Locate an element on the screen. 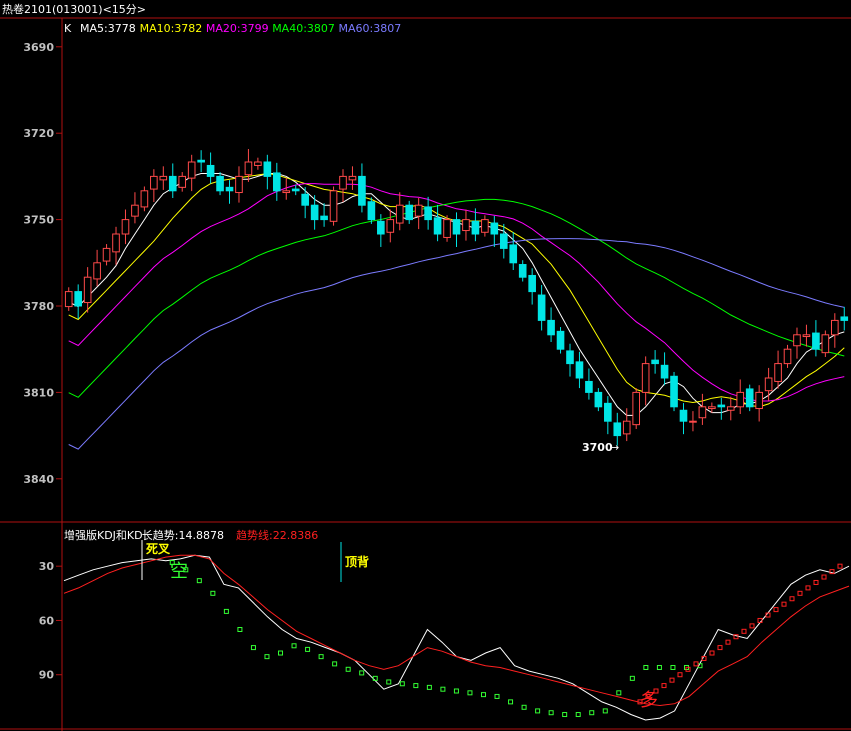 Image resolution: width=851 pixels, height=731 pixels. main-y-tick-label: 3690 is located at coordinates (38, 47).